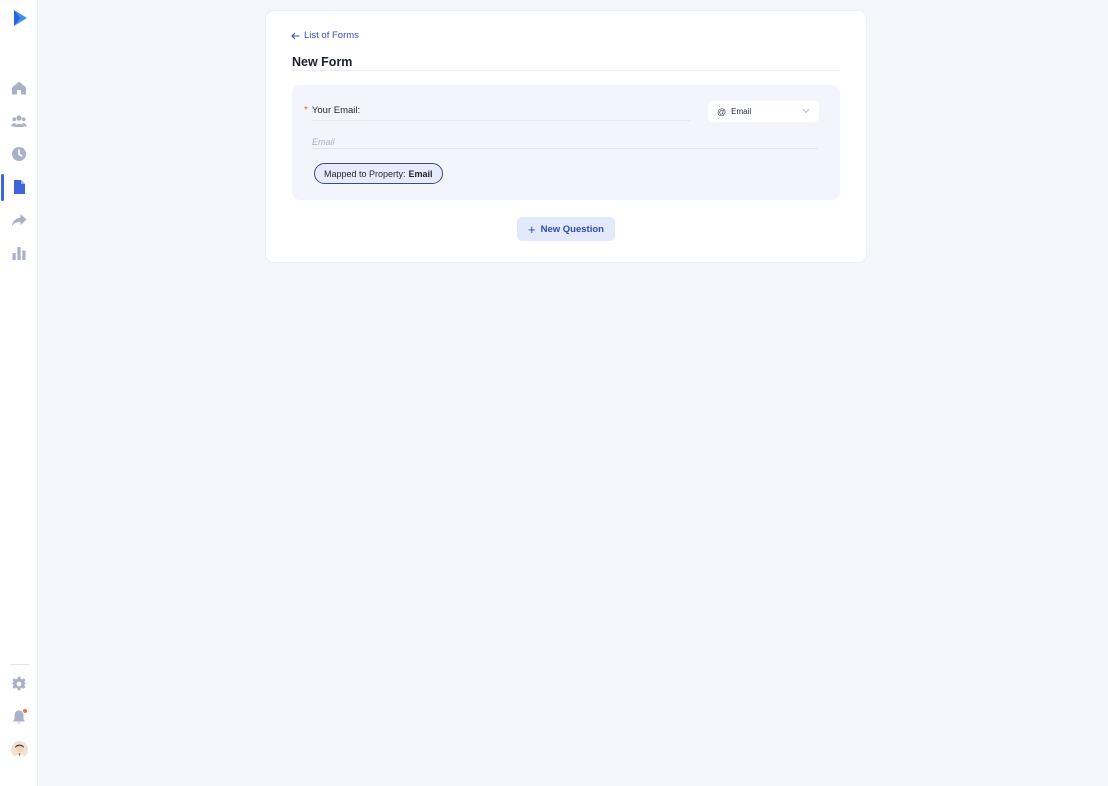  What do you see at coordinates (19, 154) in the screenshot?
I see `clock-icon` at bounding box center [19, 154].